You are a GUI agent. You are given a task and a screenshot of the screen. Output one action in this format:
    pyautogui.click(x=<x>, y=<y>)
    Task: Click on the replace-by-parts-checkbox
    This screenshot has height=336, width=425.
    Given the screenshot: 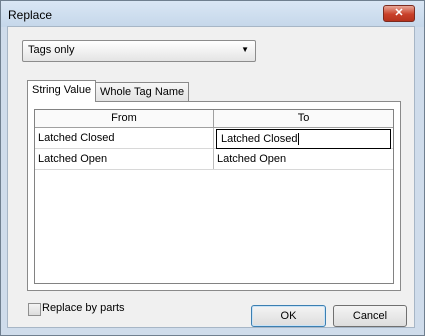 What is the action you would take?
    pyautogui.click(x=34, y=309)
    